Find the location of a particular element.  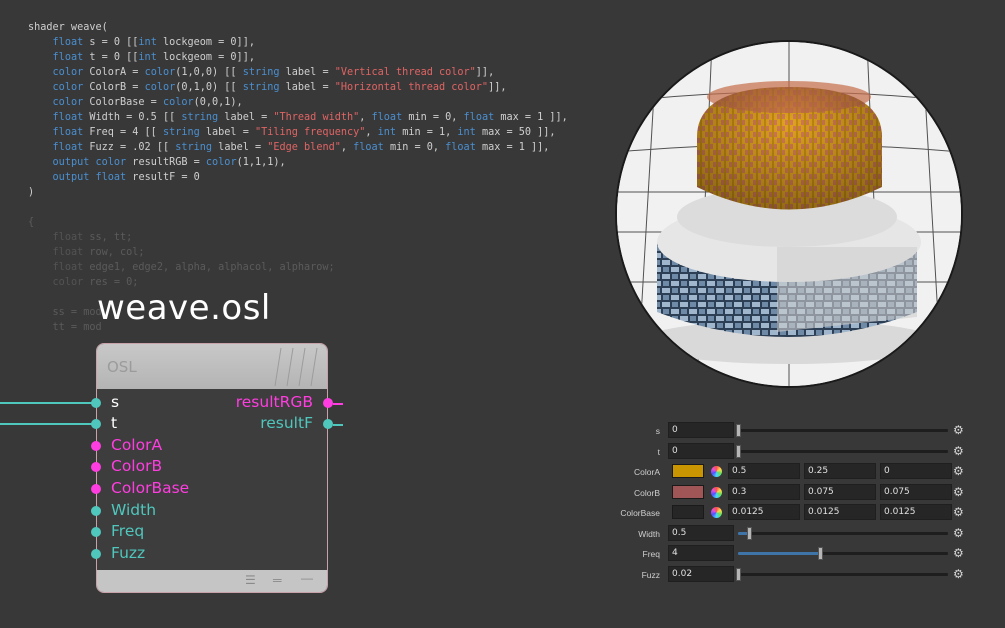

input-wire-t is located at coordinates (48, 424).